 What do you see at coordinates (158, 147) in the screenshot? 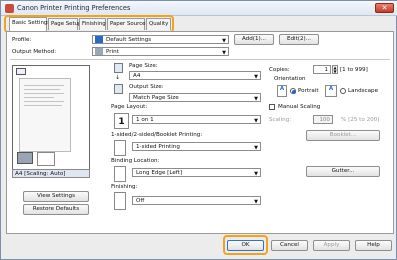
I see `duplex-value: 1-sided Printing` at bounding box center [158, 147].